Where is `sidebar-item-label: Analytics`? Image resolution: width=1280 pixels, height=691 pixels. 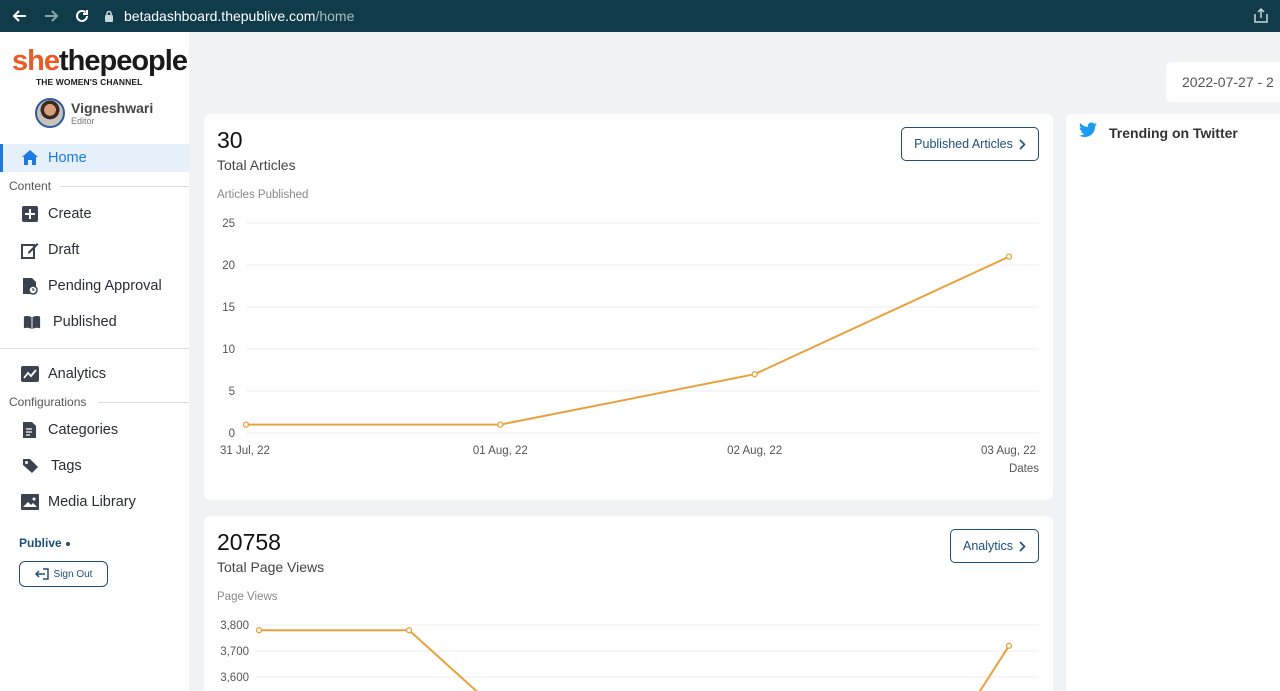
sidebar-item-label: Analytics is located at coordinates (77, 374).